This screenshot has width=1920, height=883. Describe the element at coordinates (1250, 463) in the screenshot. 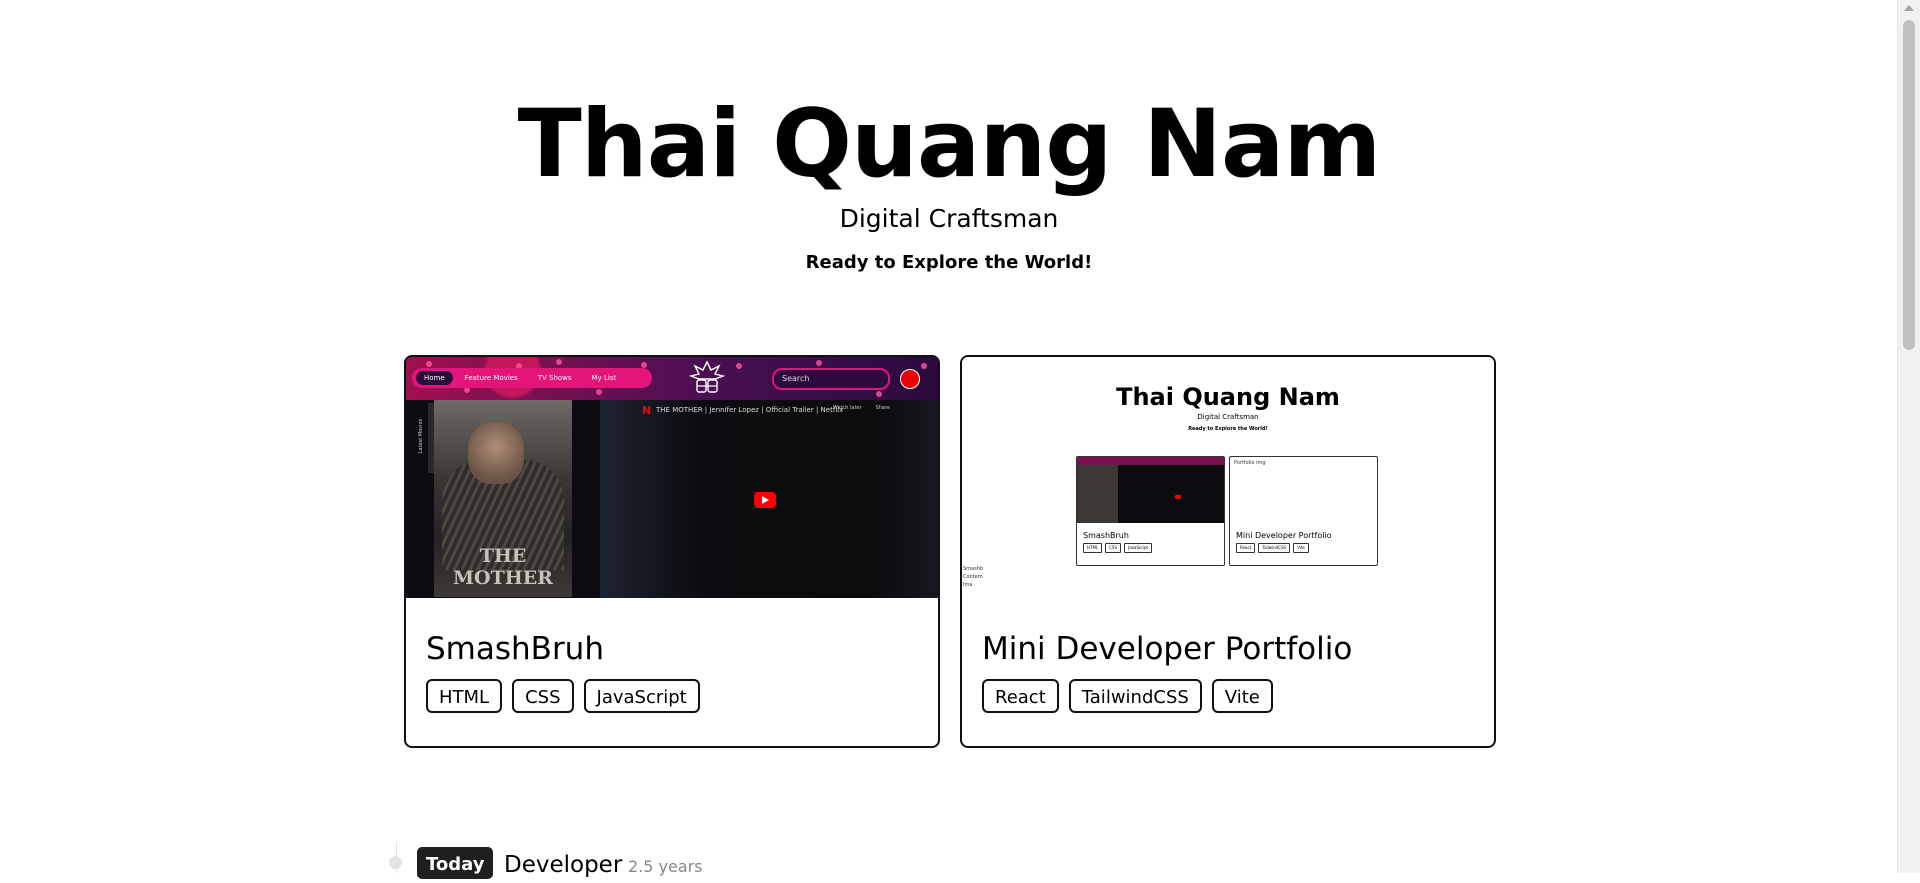

I see `broken-image-icon: Portfolio img` at that location.